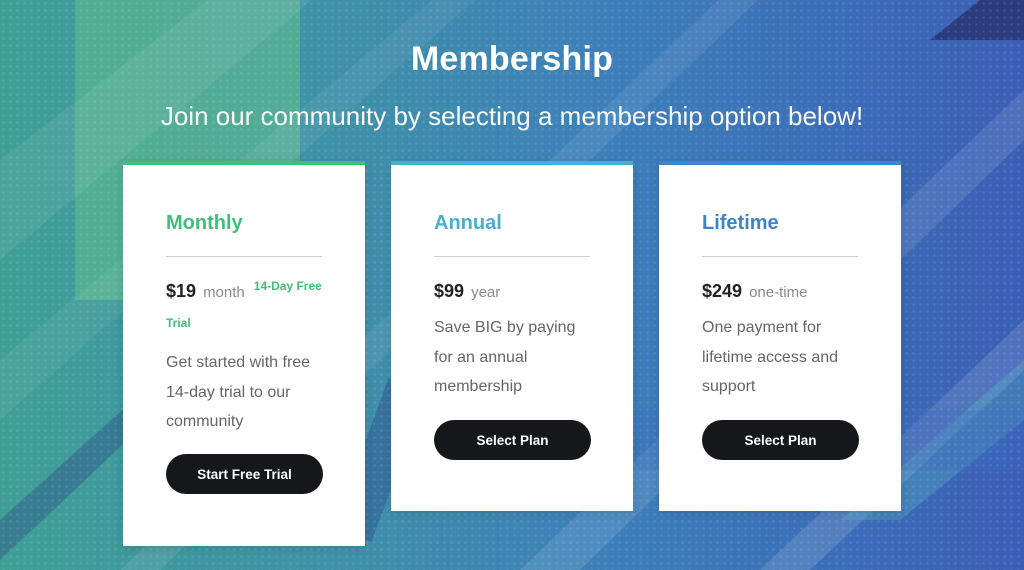  I want to click on plan-name: Monthly, so click(204, 223).